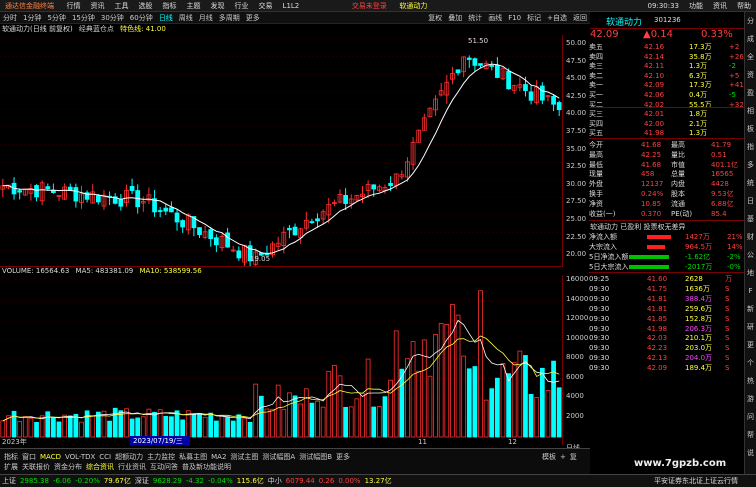 This screenshot has height=487, width=756. Describe the element at coordinates (112, 18) in the screenshot. I see `period-tab: 30分钟` at that location.